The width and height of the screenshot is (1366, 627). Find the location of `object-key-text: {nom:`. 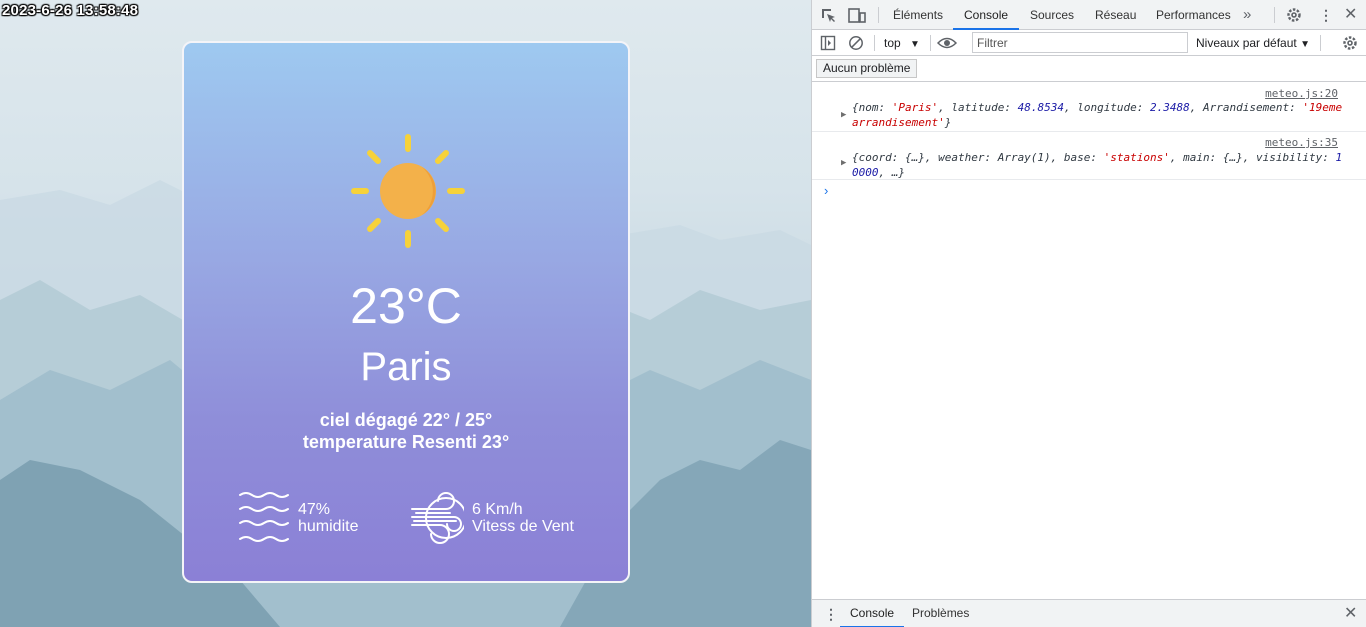

object-key-text: {nom: is located at coordinates (872, 107).